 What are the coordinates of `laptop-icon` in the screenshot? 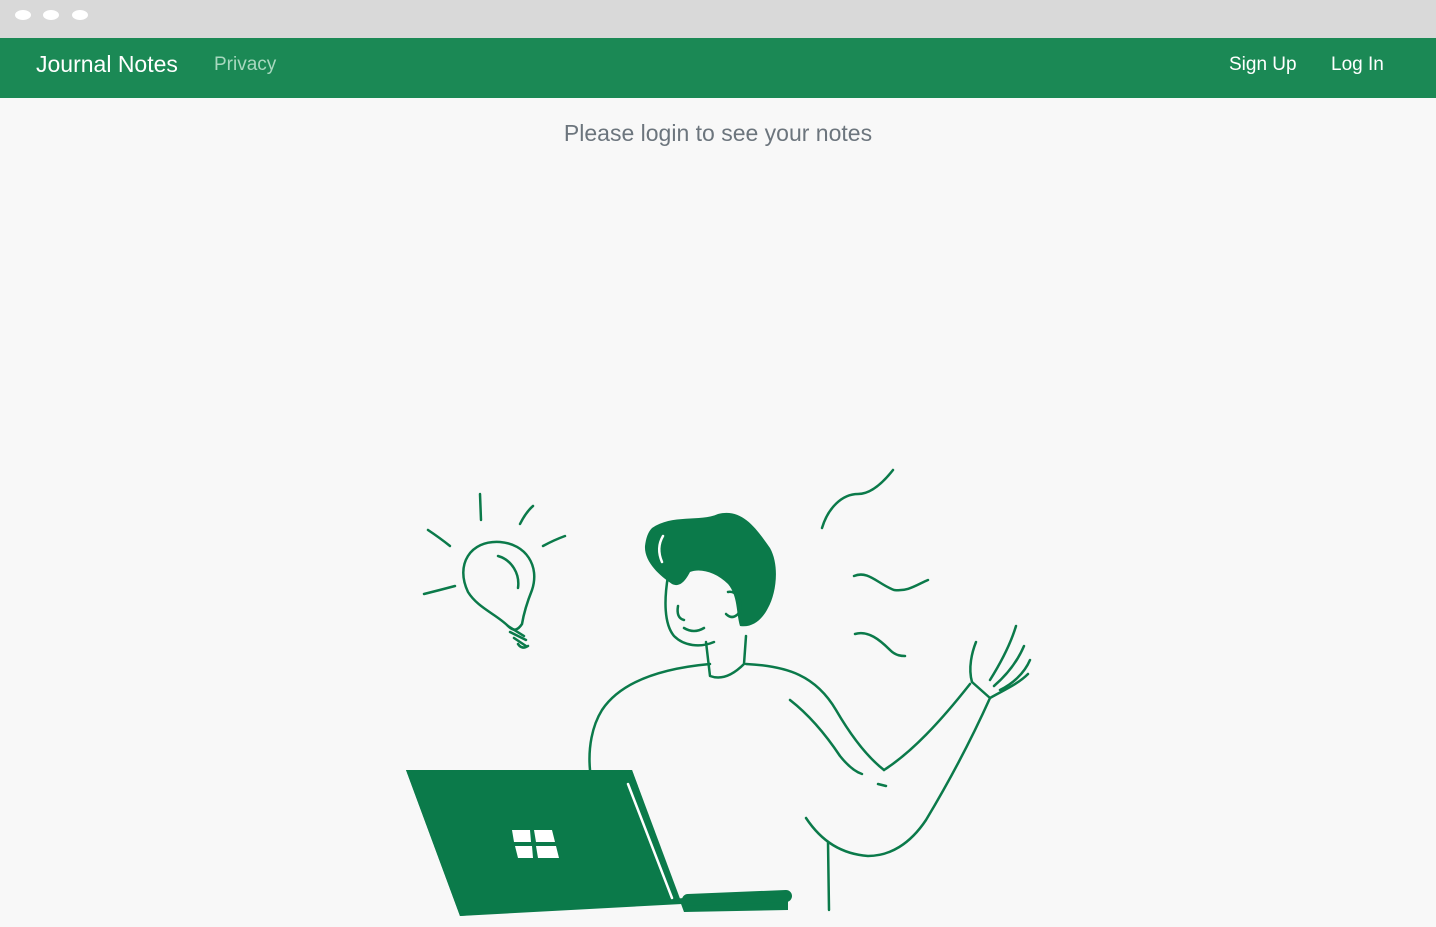 It's located at (599, 843).